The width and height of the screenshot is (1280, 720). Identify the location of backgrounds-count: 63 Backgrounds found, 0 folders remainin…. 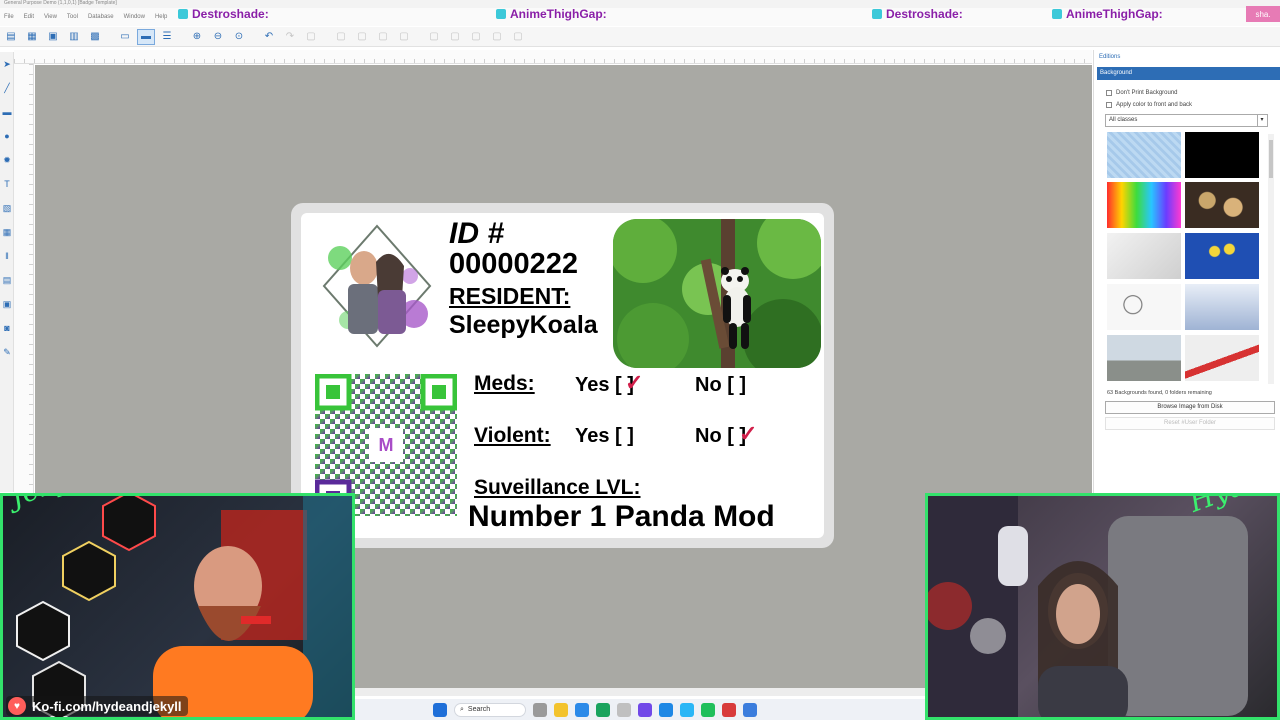
(1159, 393).